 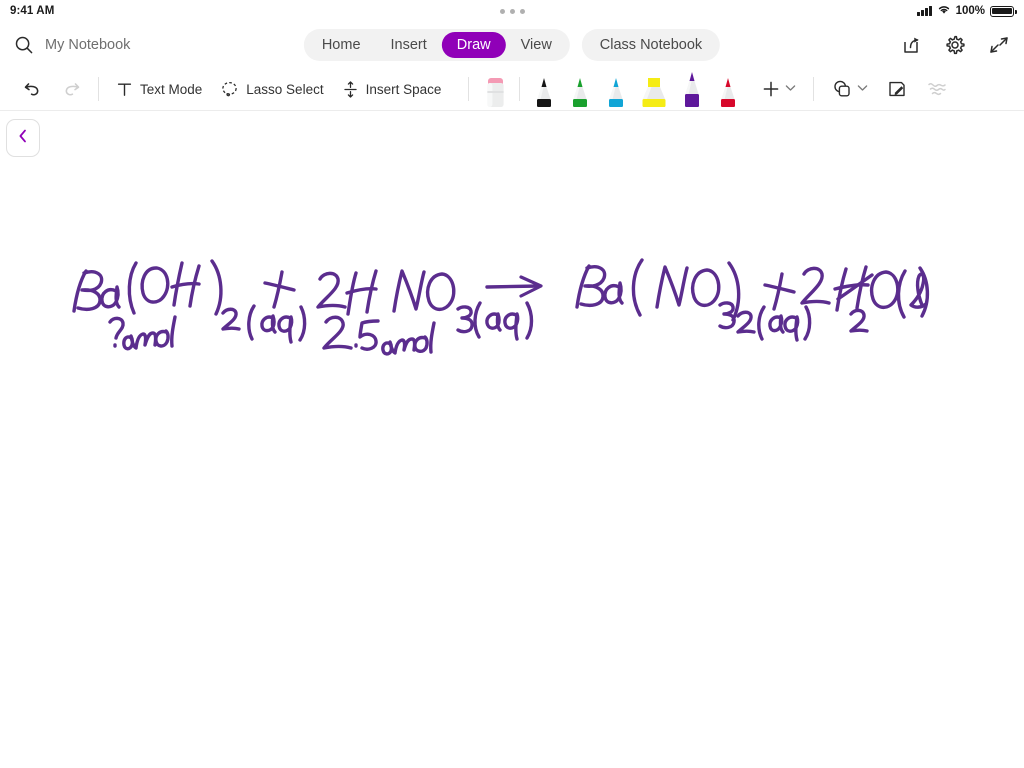 I want to click on redo-button: Redo, so click(x=71, y=89).